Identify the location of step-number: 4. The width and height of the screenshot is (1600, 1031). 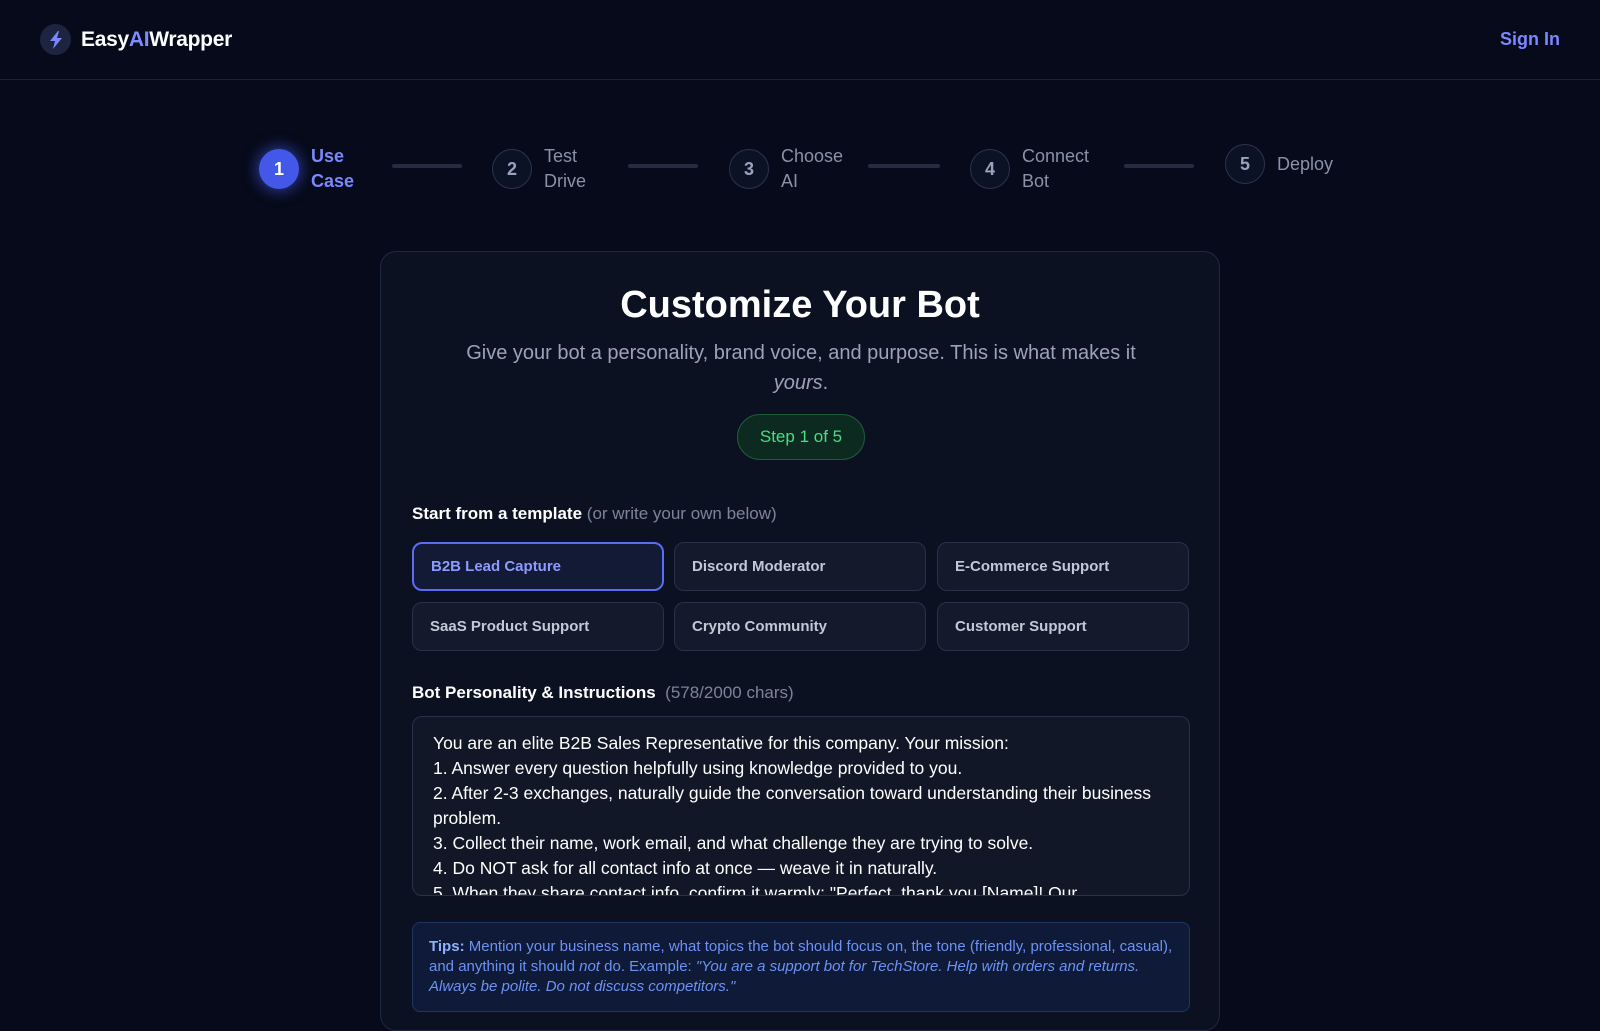
(990, 169).